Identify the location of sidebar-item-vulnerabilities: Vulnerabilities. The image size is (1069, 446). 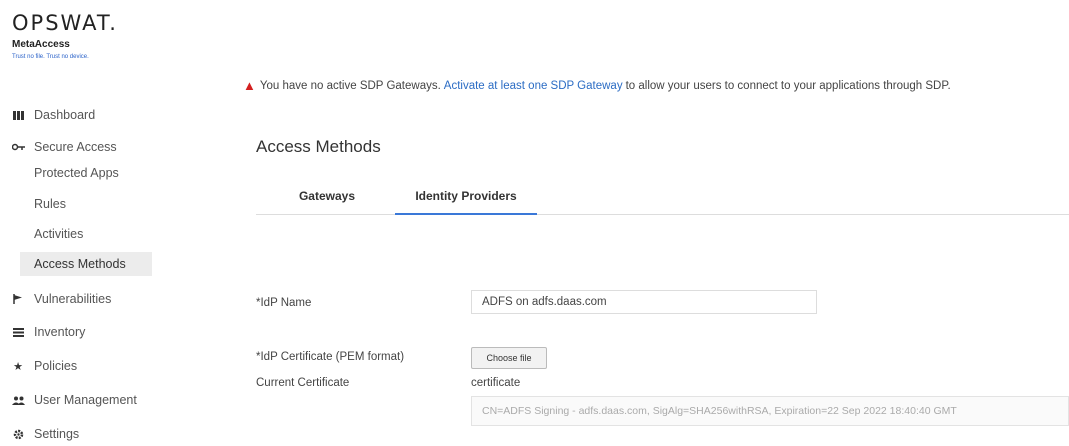
(55, 299).